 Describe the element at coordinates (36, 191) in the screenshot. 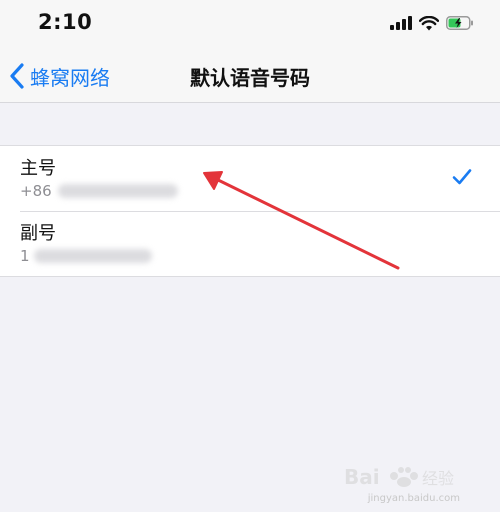

I see `primary-line-number-prefix: +86` at that location.